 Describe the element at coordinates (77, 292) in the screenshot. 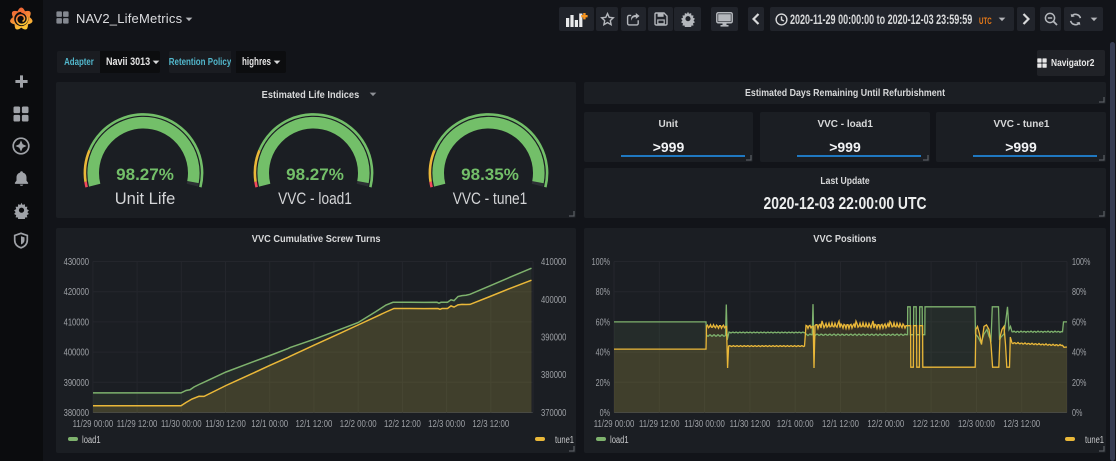

I see `svg-text: 420000` at that location.